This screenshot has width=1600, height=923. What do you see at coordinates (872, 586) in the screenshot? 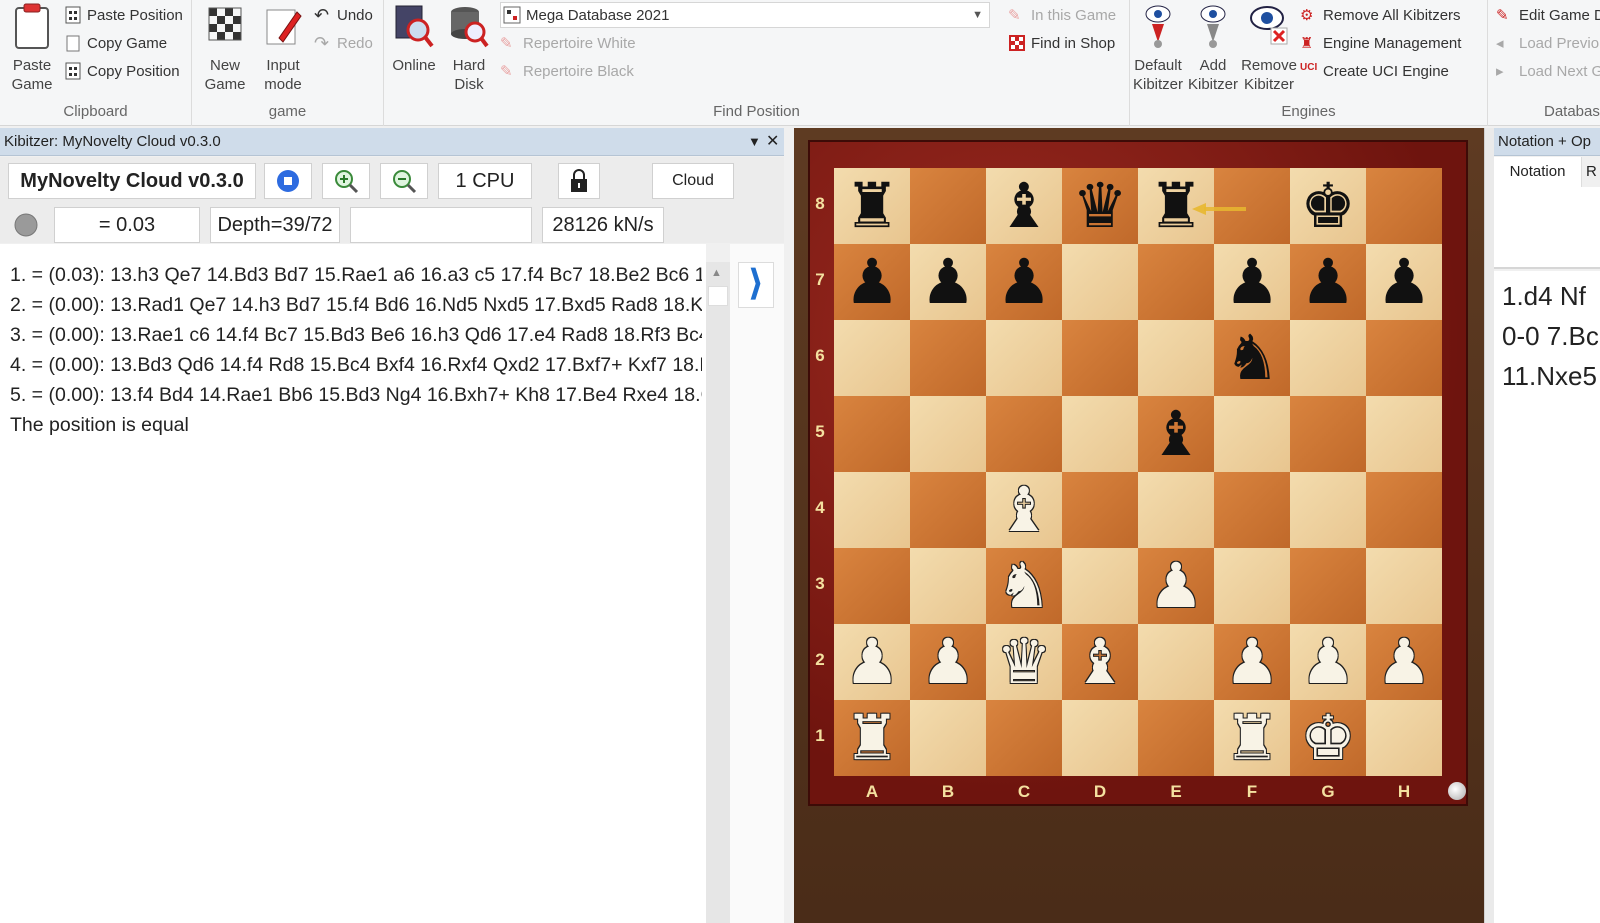
I see `square-a3` at bounding box center [872, 586].